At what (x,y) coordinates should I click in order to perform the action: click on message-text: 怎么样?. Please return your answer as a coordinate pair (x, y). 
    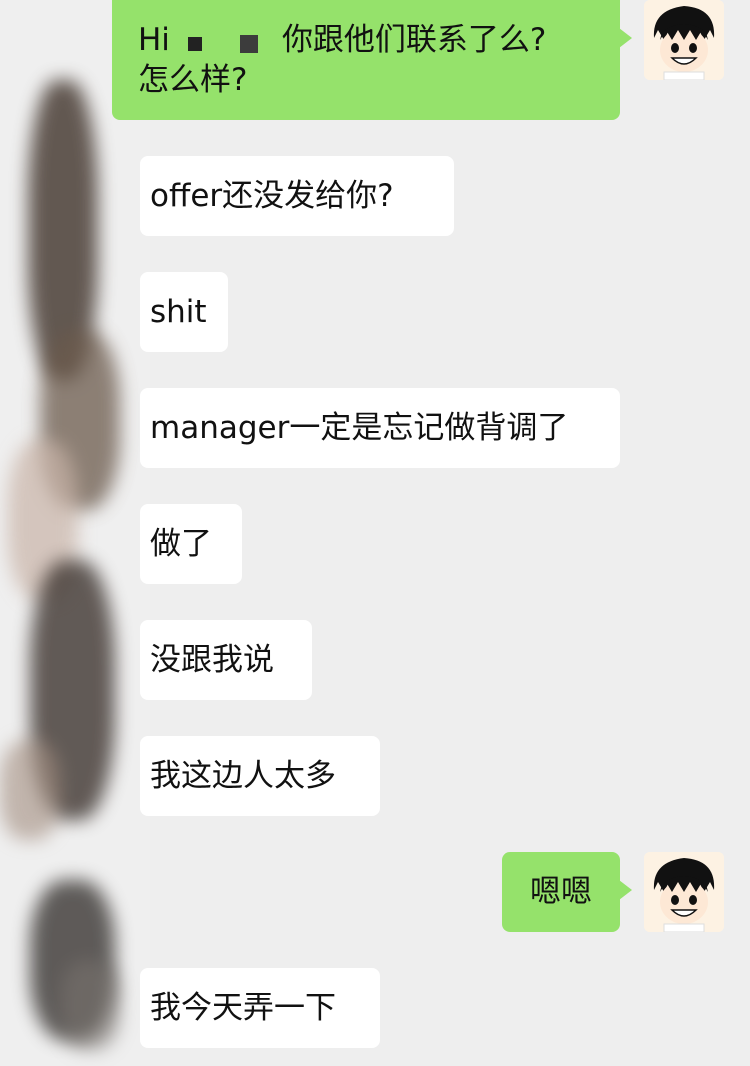
    Looking at the image, I should click on (193, 80).